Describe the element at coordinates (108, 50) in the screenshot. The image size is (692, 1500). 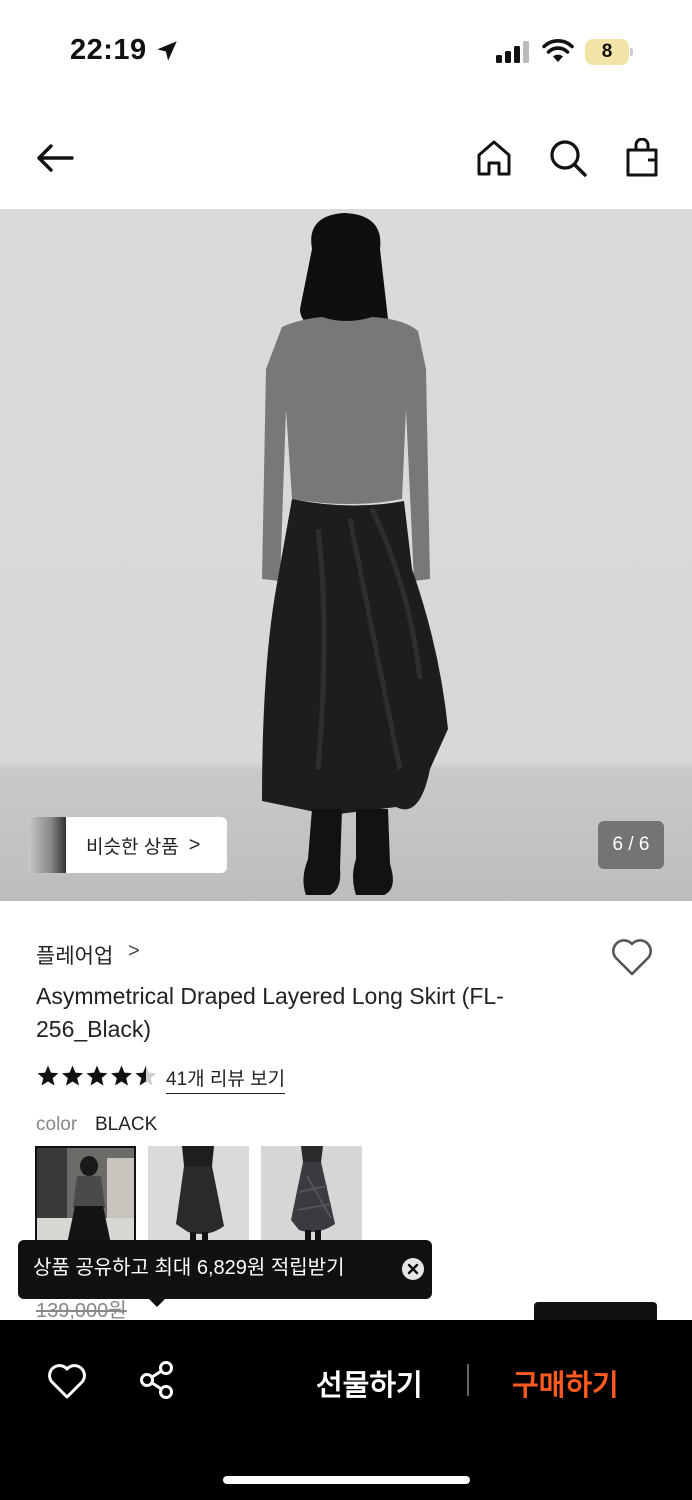
I see `status-time: 22:19` at that location.